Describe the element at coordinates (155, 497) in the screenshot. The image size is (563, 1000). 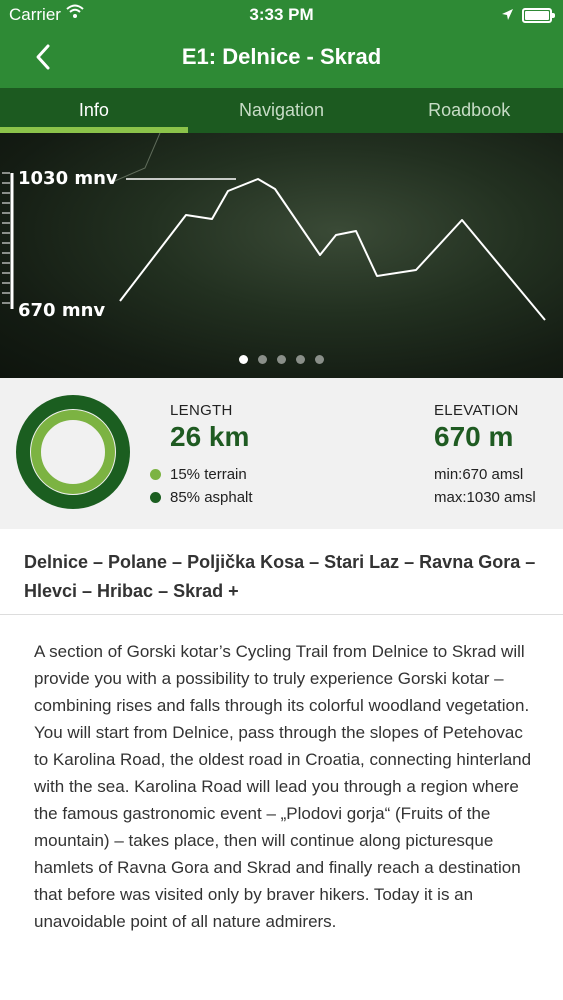
I see `asphalt-dot-icon` at that location.